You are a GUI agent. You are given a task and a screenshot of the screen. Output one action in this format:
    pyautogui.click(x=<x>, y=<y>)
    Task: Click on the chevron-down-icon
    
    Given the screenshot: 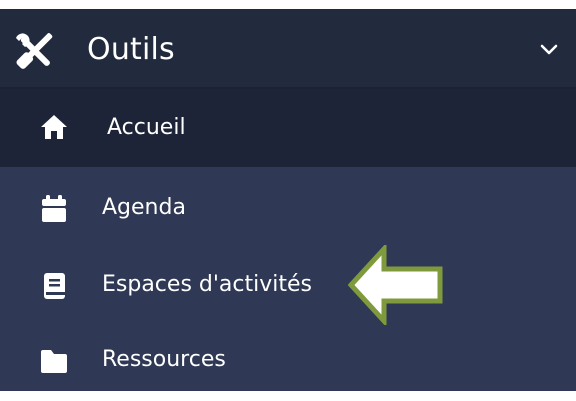 What is the action you would take?
    pyautogui.click(x=549, y=50)
    